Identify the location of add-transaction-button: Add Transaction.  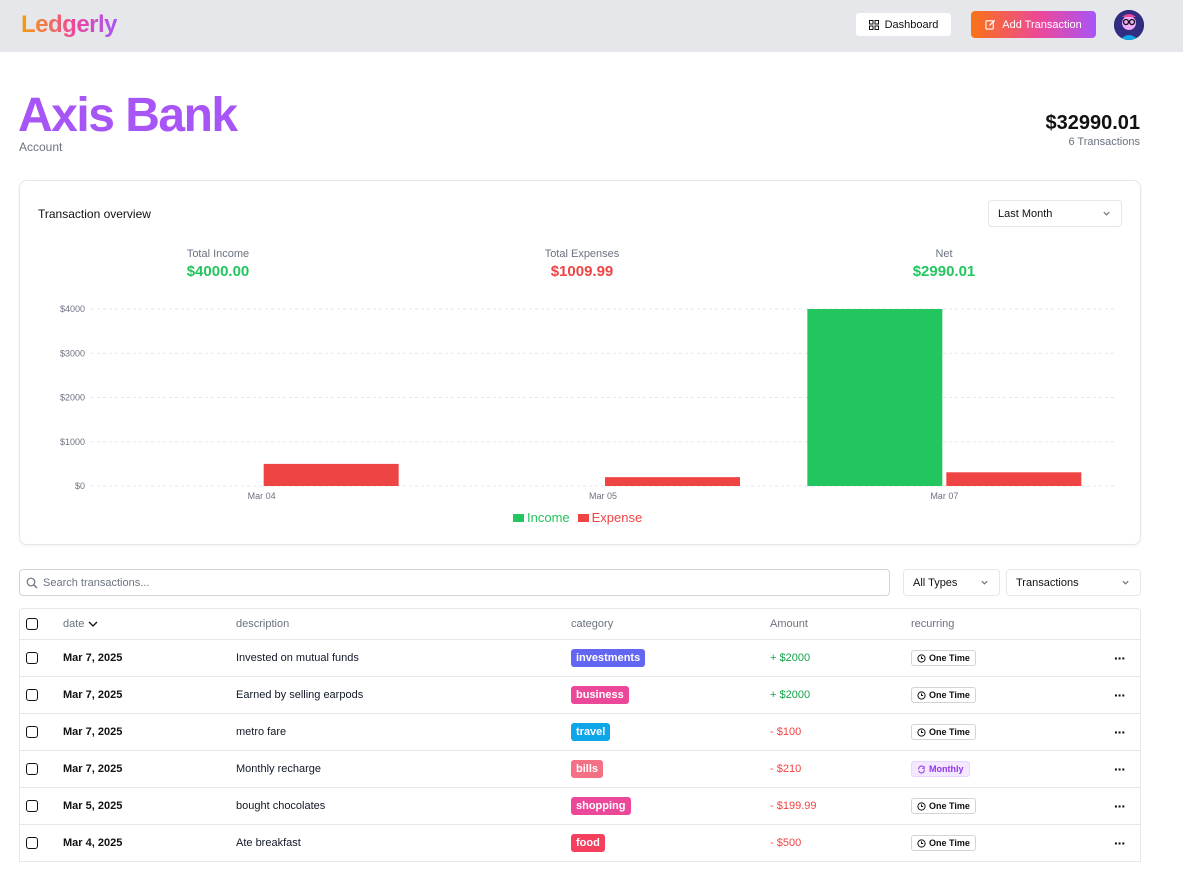
(1033, 24).